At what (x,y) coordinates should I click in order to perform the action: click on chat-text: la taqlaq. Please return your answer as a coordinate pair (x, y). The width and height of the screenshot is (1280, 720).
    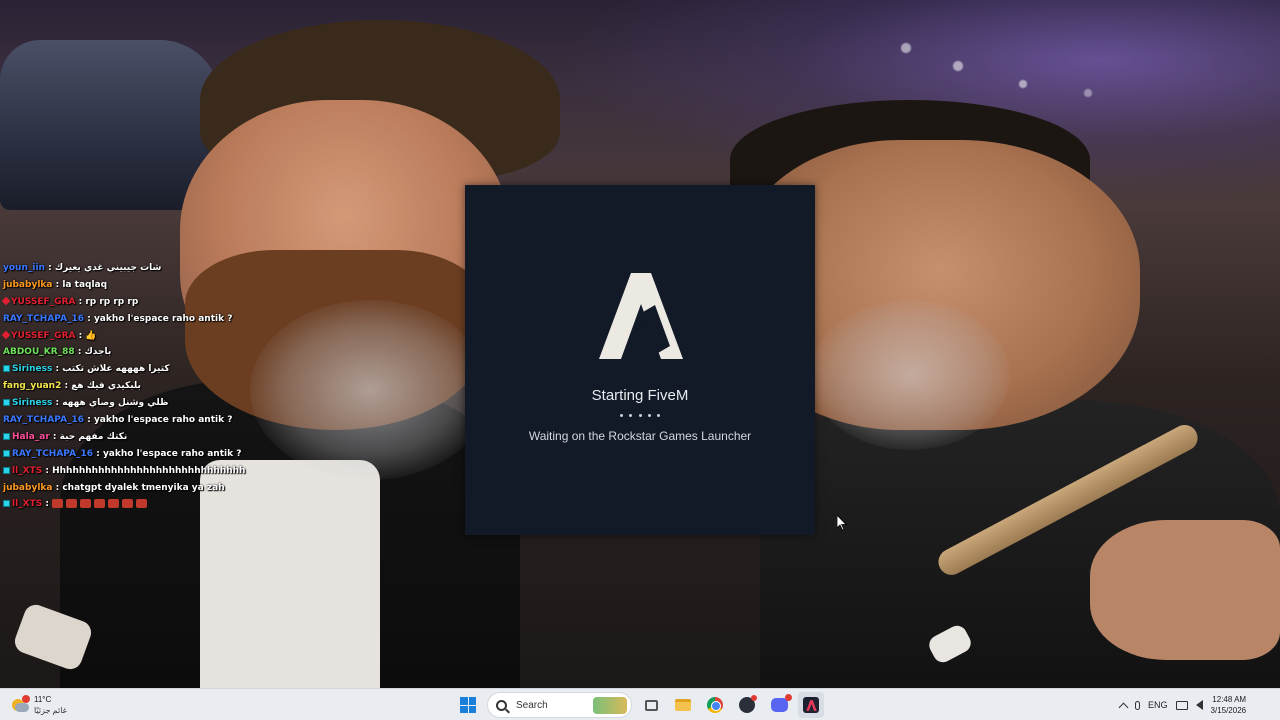
    Looking at the image, I should click on (85, 284).